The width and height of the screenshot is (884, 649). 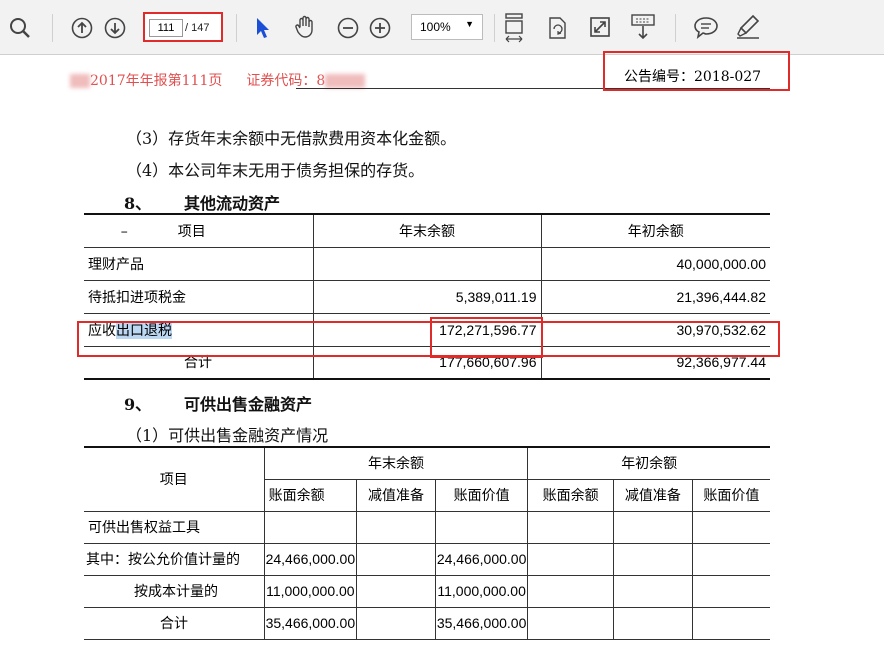 I want to click on page-total: / 147, so click(x=197, y=28).